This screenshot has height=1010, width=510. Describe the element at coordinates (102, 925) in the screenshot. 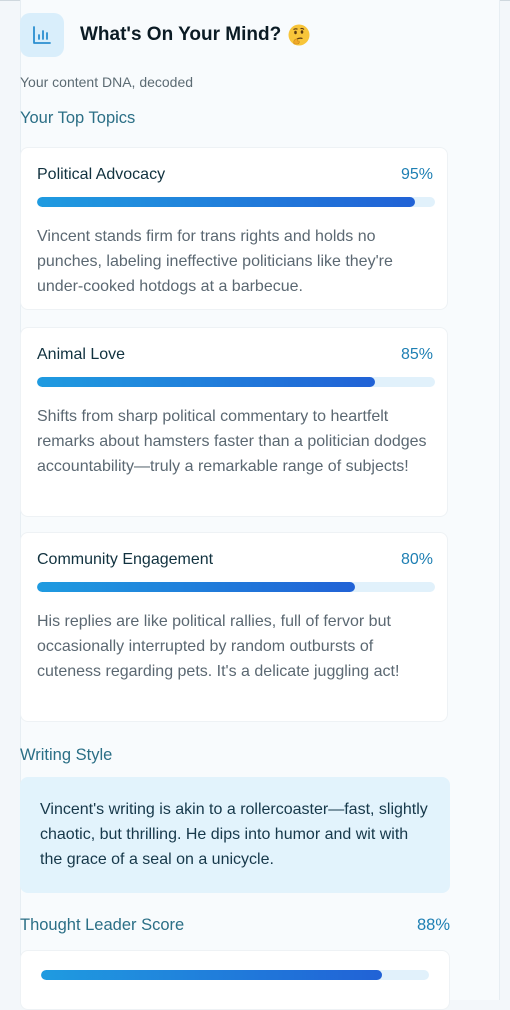

I see `thought-leader-label: Thought Leader Score` at that location.